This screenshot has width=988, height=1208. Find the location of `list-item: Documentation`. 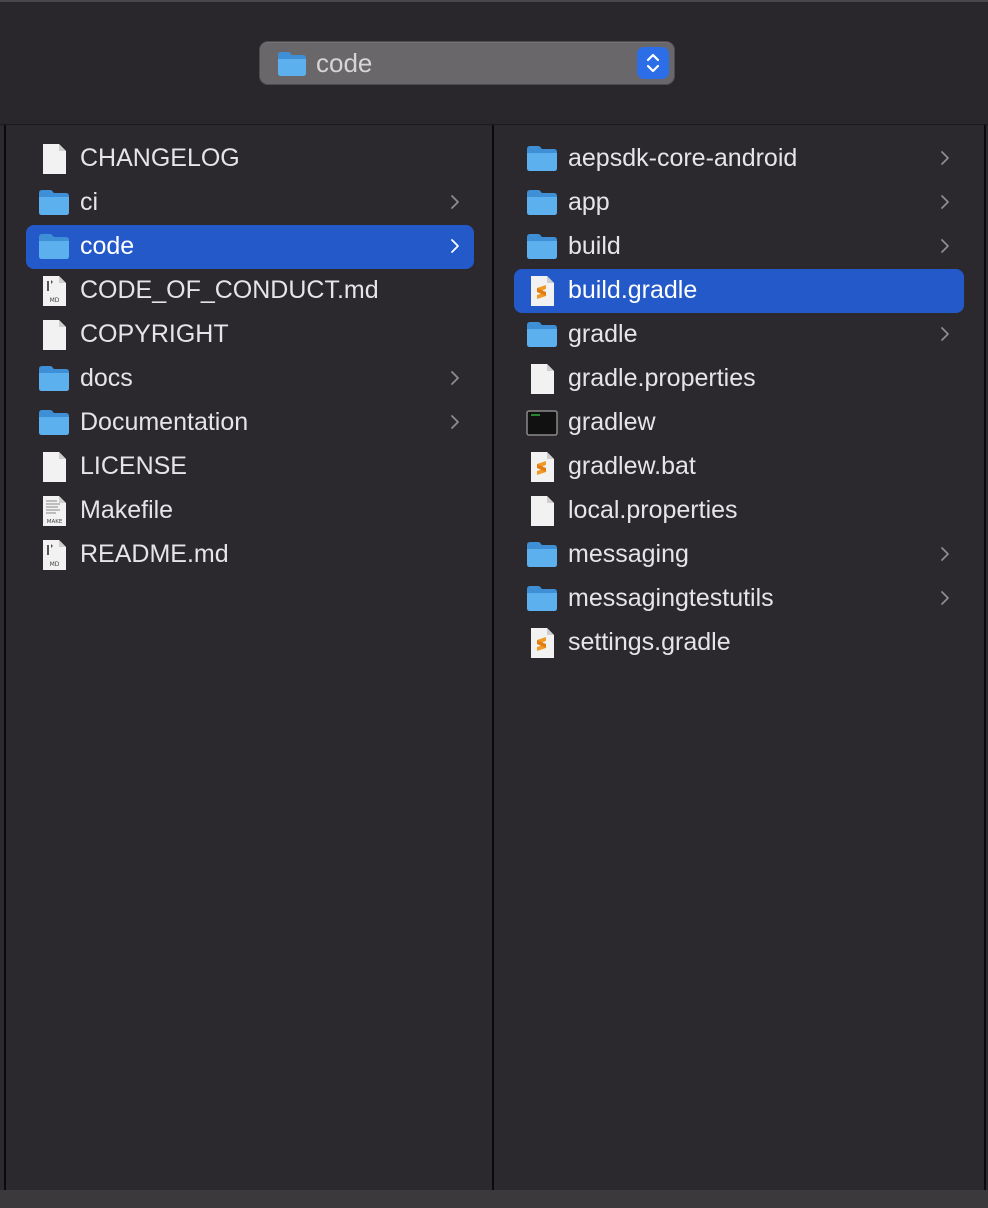

list-item: Documentation is located at coordinates (250, 423).